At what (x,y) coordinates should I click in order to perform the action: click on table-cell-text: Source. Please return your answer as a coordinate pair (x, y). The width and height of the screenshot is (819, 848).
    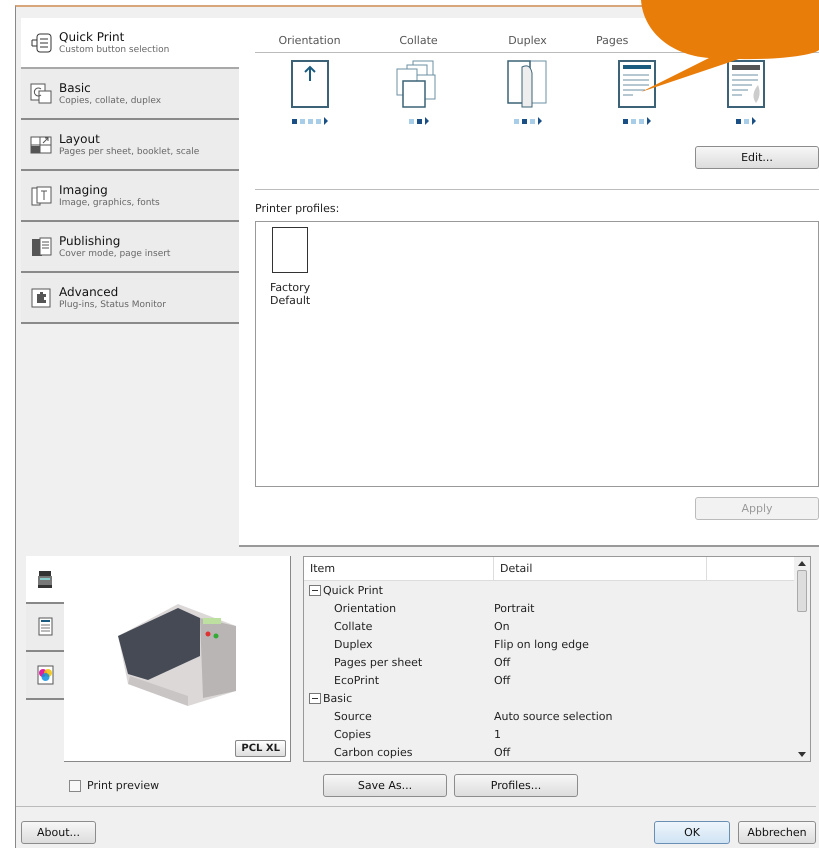
    Looking at the image, I should click on (353, 716).